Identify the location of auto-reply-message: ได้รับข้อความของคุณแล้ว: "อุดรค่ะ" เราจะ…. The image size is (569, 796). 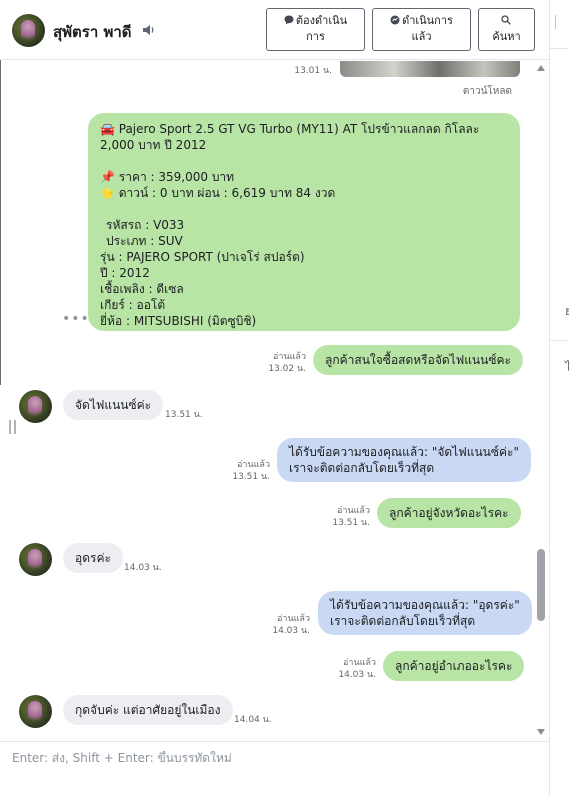
(425, 613).